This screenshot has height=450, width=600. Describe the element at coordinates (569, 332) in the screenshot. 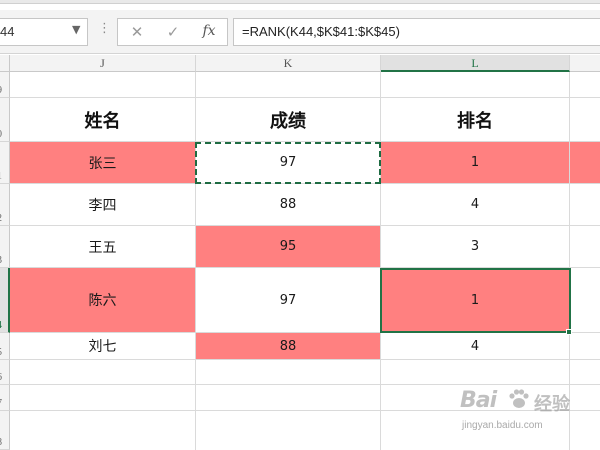

I see `fill-handle` at that location.